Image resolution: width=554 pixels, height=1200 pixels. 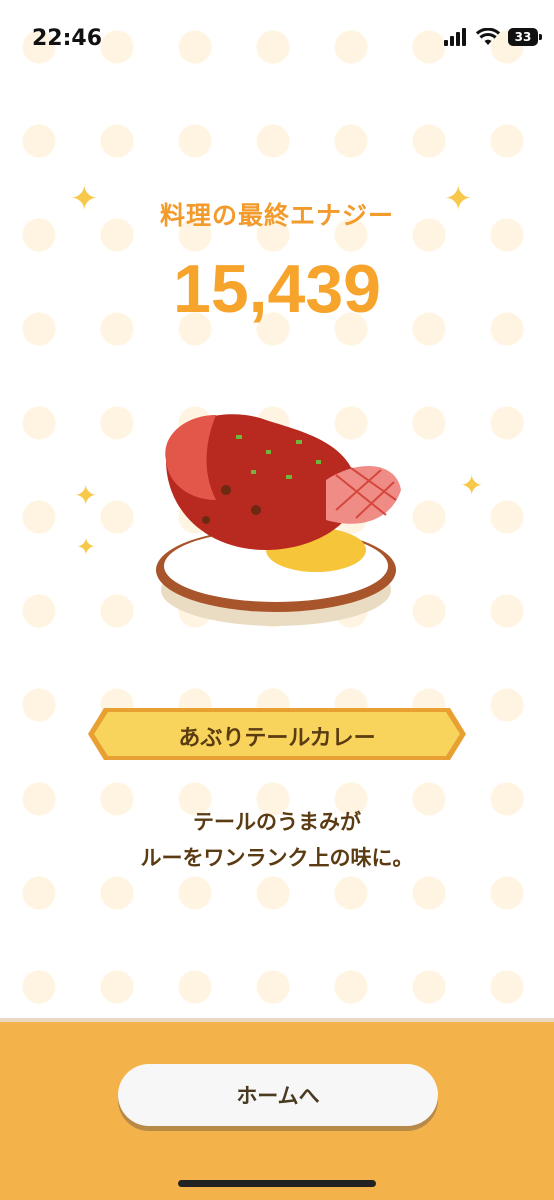 What do you see at coordinates (488, 36) in the screenshot?
I see `wifi-icon` at bounding box center [488, 36].